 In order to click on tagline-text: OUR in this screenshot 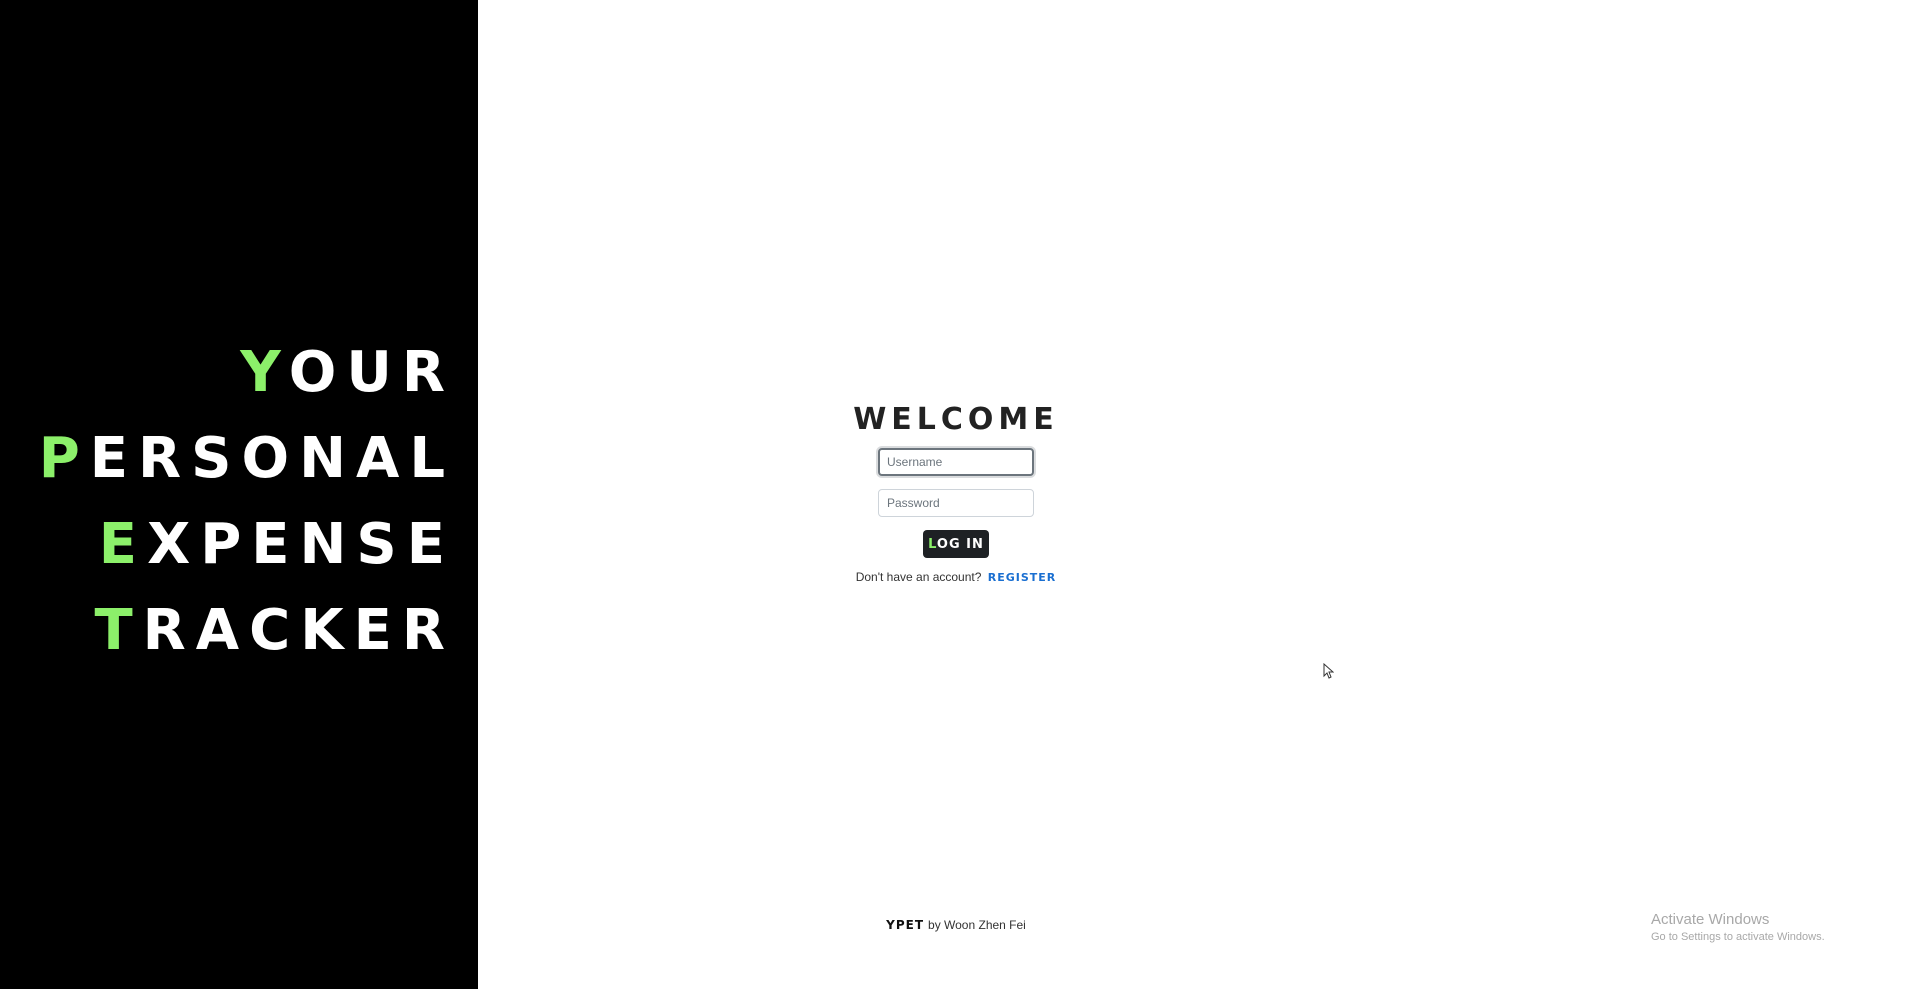, I will do `click(371, 372)`.